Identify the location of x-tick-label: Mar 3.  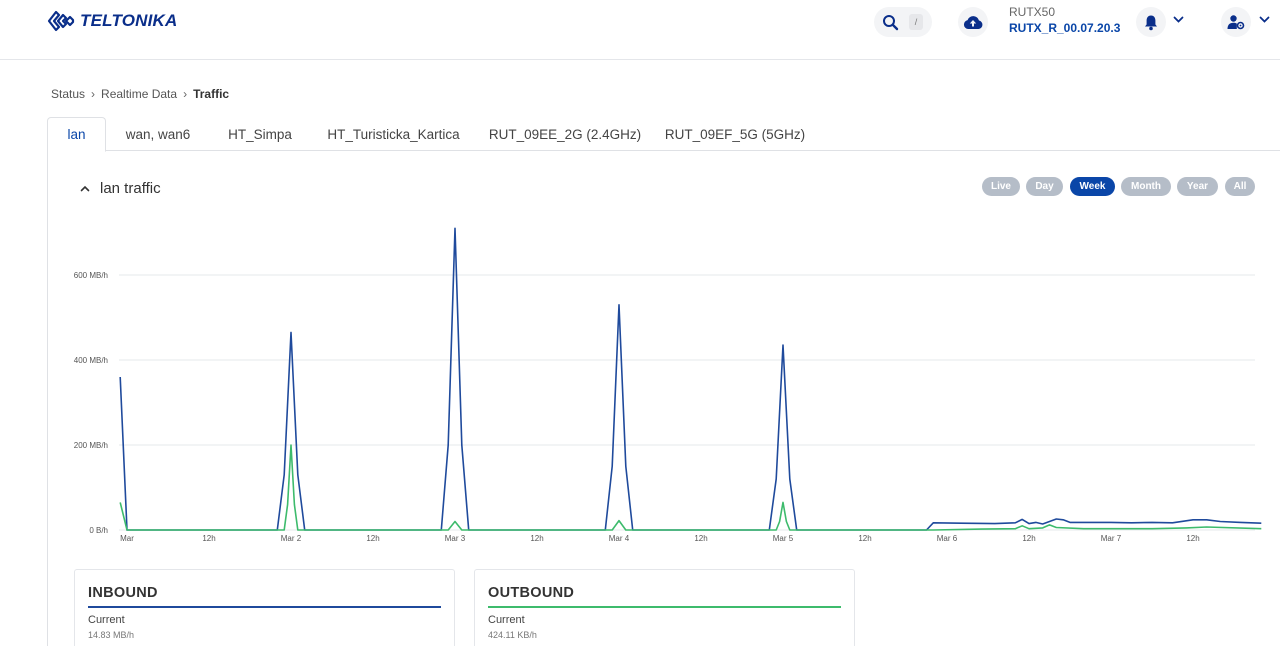
(455, 538).